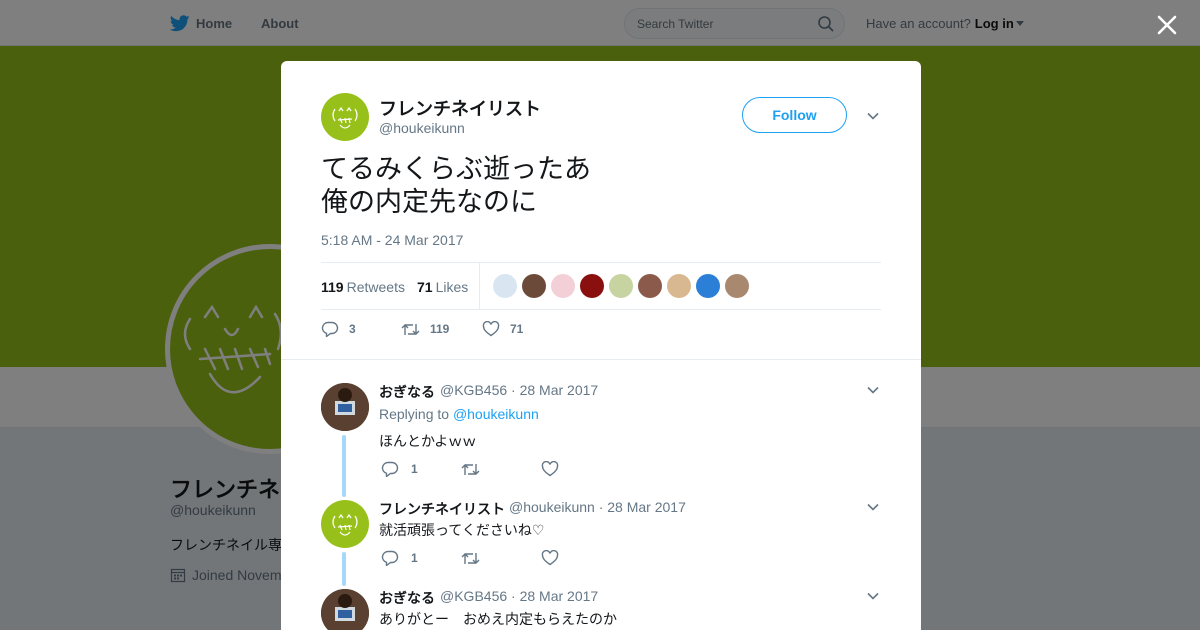 This screenshot has width=1200, height=630. I want to click on reply-text: ほんとかよｗｗ, so click(428, 441).